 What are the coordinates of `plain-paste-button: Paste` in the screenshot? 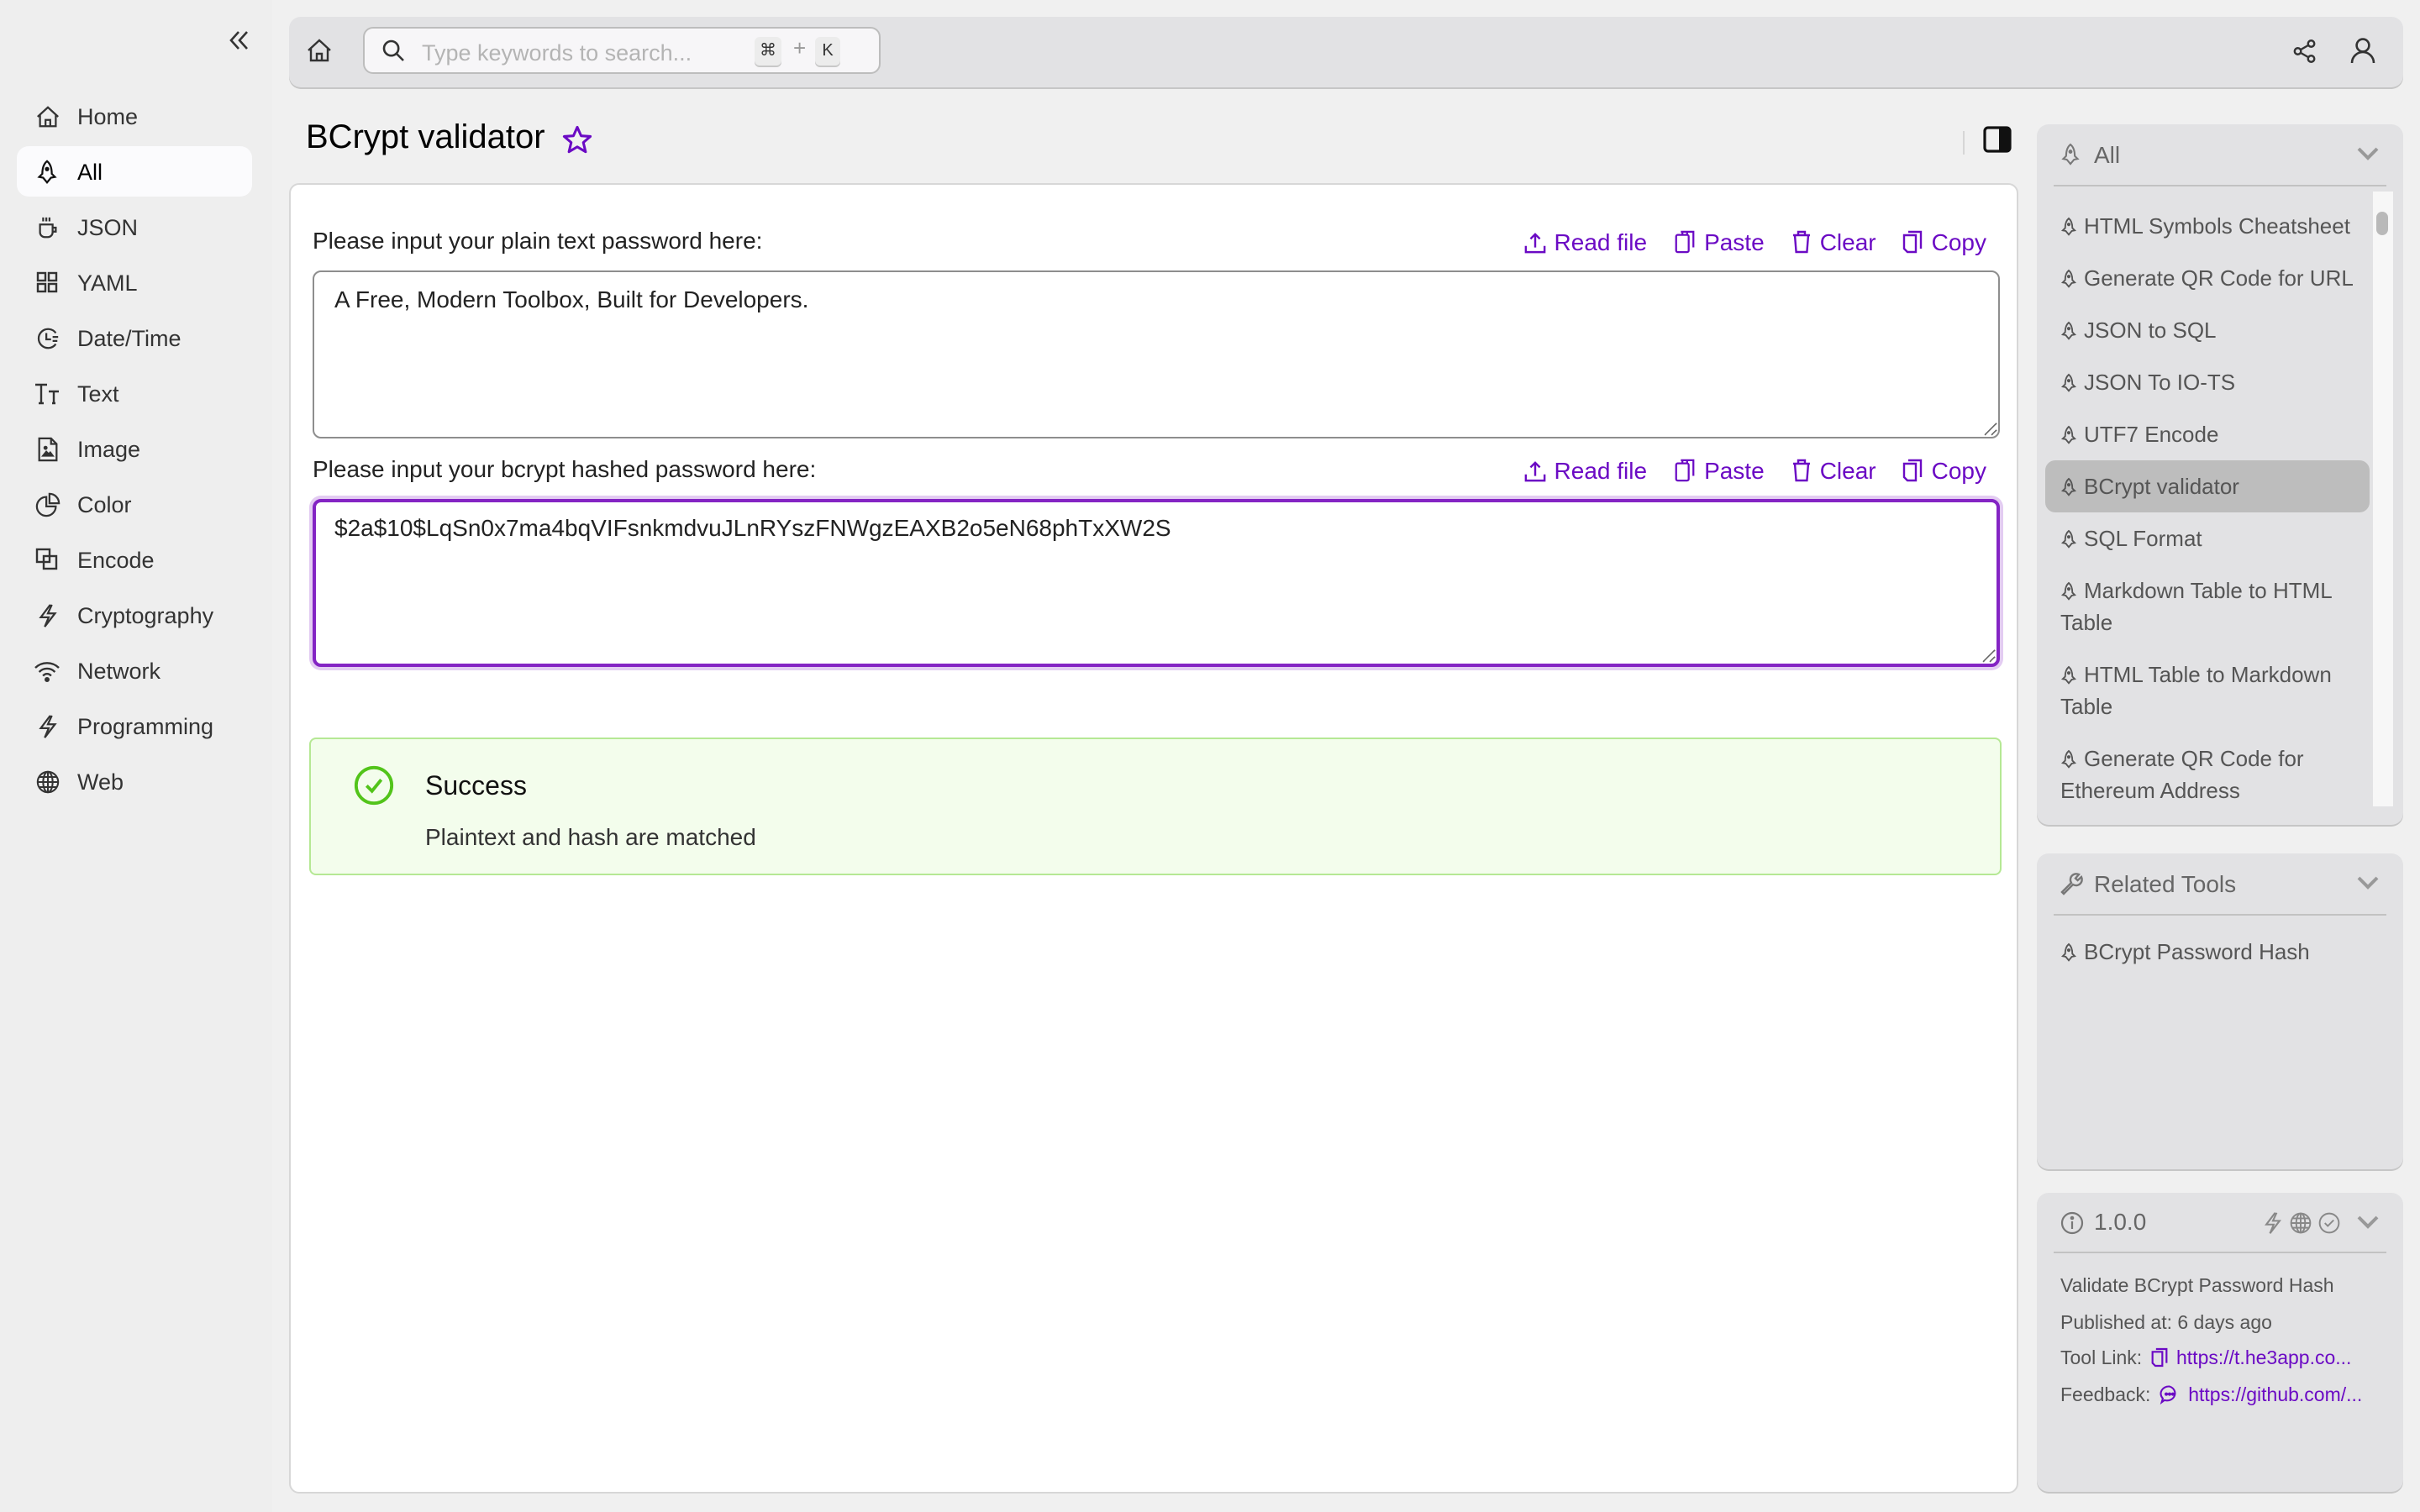 It's located at (1719, 241).